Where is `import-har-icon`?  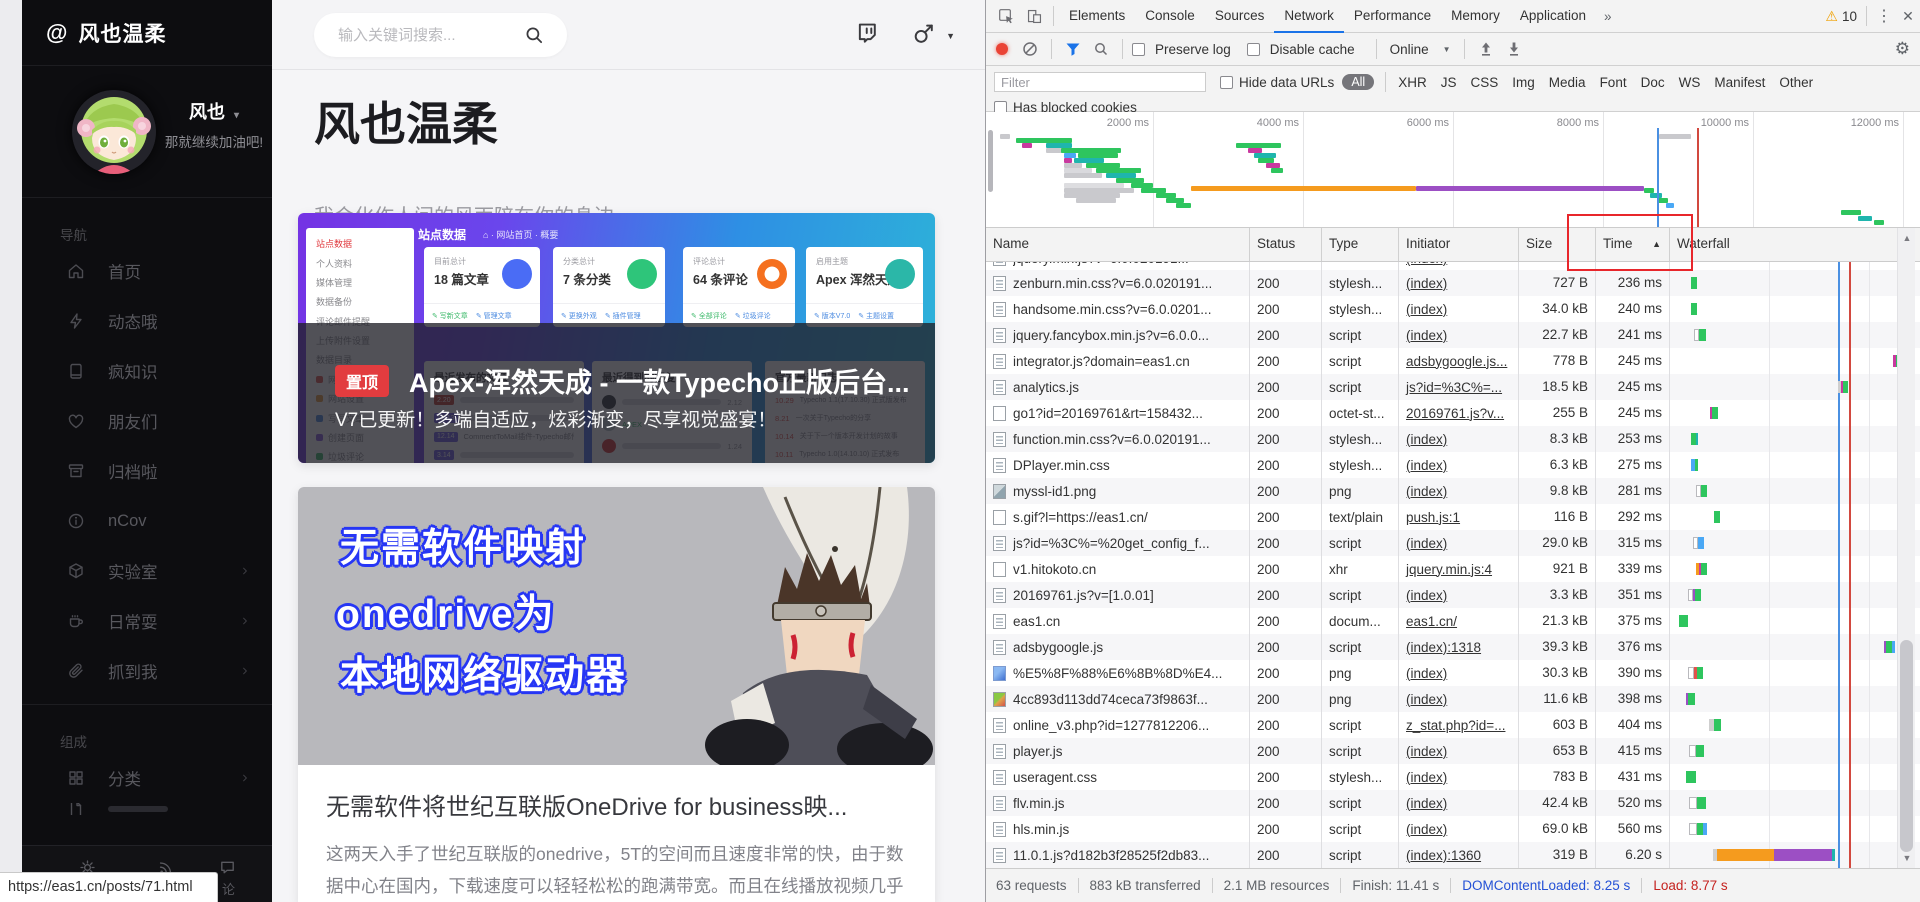
import-har-icon is located at coordinates (1486, 49).